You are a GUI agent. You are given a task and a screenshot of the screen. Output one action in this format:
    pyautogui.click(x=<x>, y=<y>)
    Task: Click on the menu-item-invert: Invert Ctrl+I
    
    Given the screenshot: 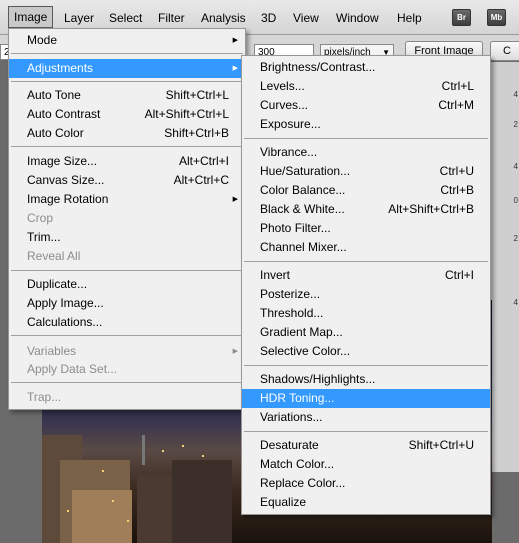 What is the action you would take?
    pyautogui.click(x=366, y=275)
    